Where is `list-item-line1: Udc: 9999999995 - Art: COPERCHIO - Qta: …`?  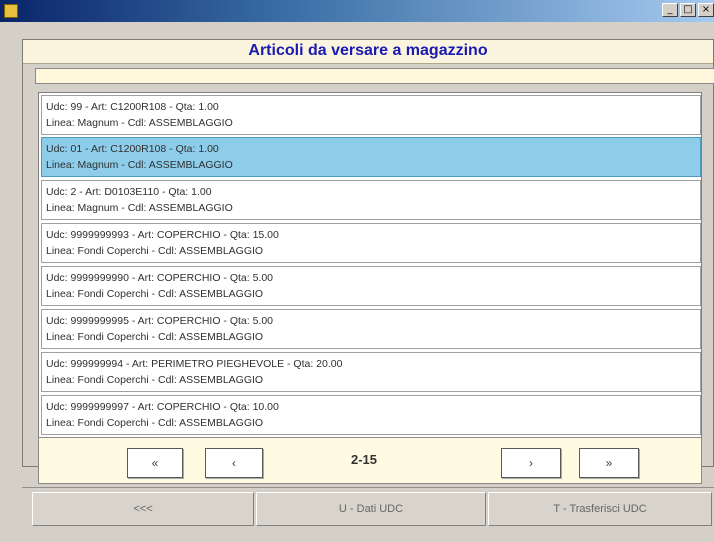 list-item-line1: Udc: 9999999995 - Art: COPERCHIO - Qta: … is located at coordinates (160, 321).